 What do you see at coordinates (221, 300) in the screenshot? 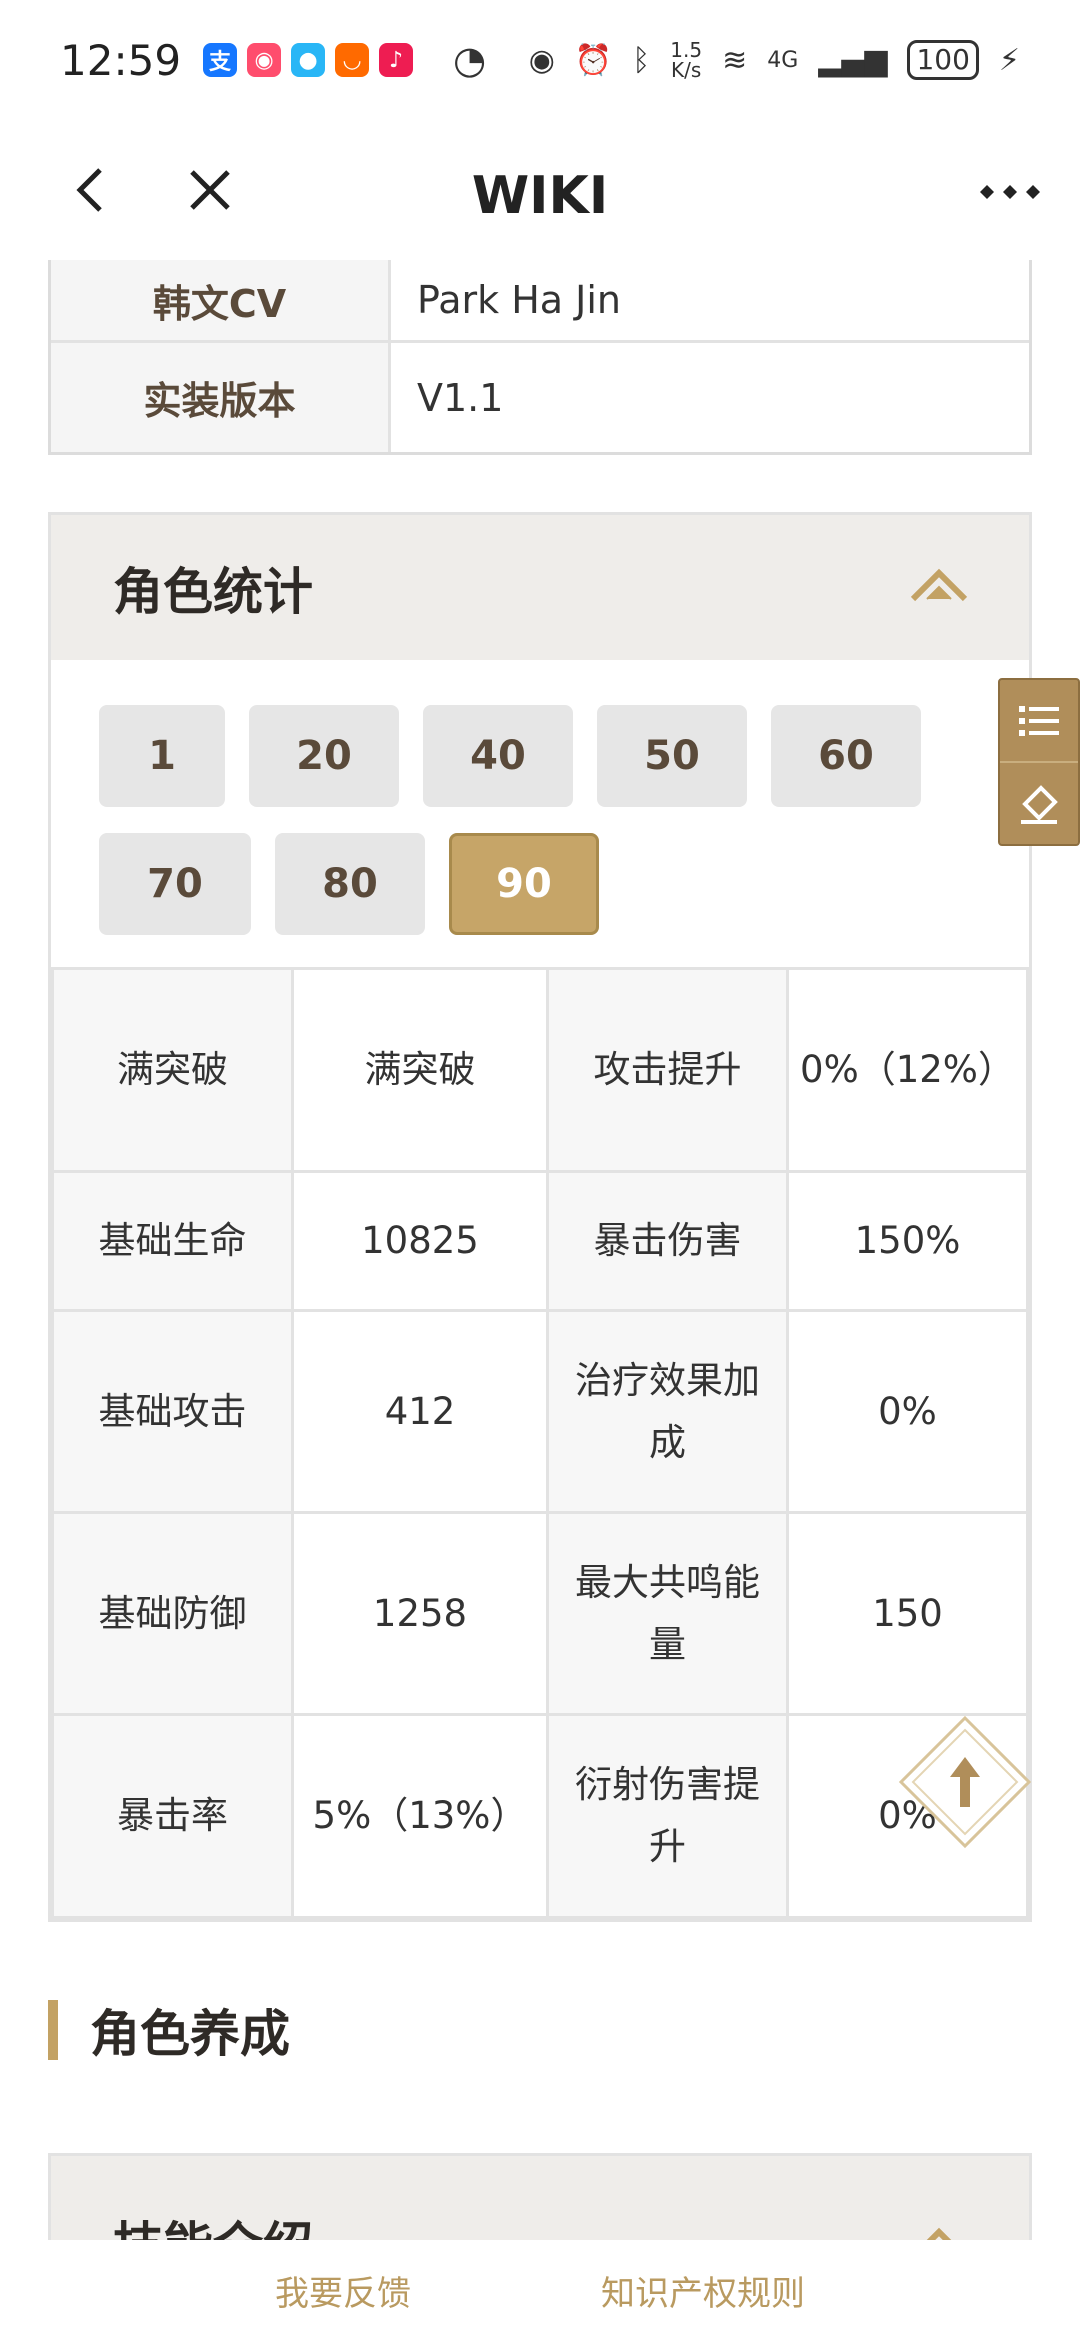
I see `info-label: 韩文CV` at bounding box center [221, 300].